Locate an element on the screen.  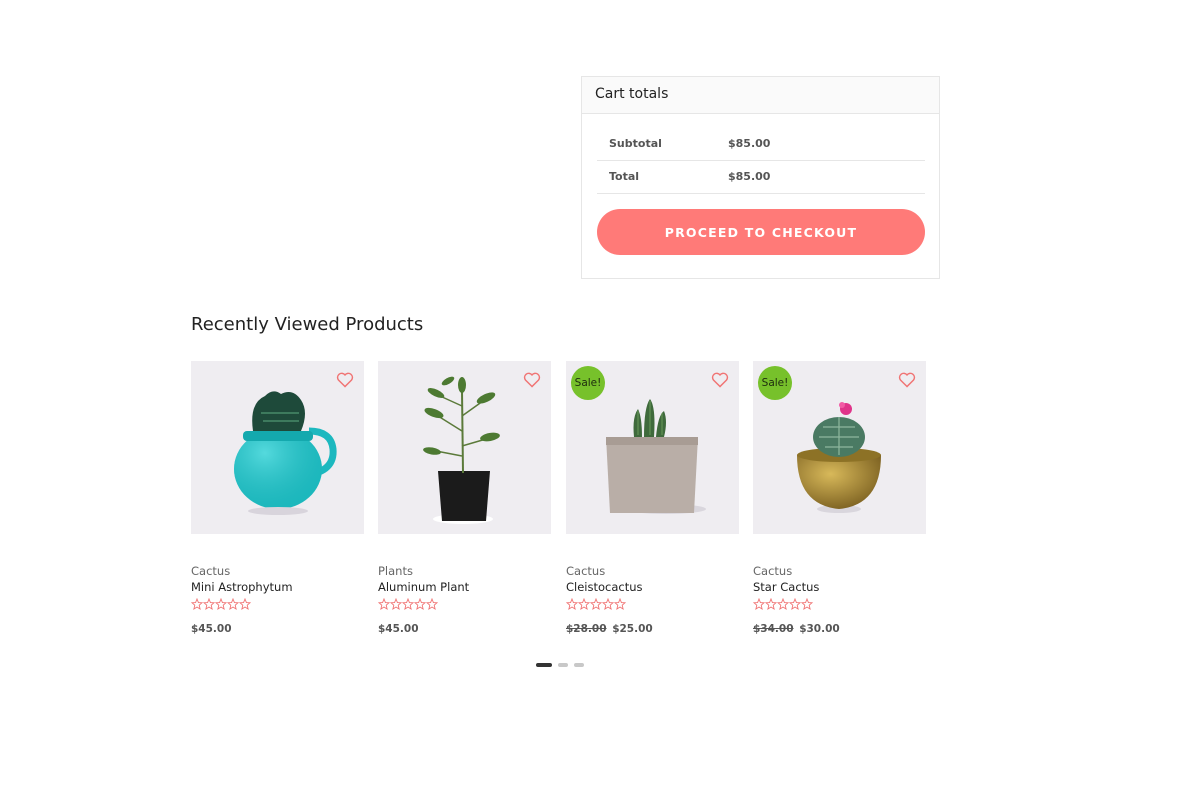
cart-totals-table: Subtotal $85.00 Total $85.00 is located at coordinates (761, 160).